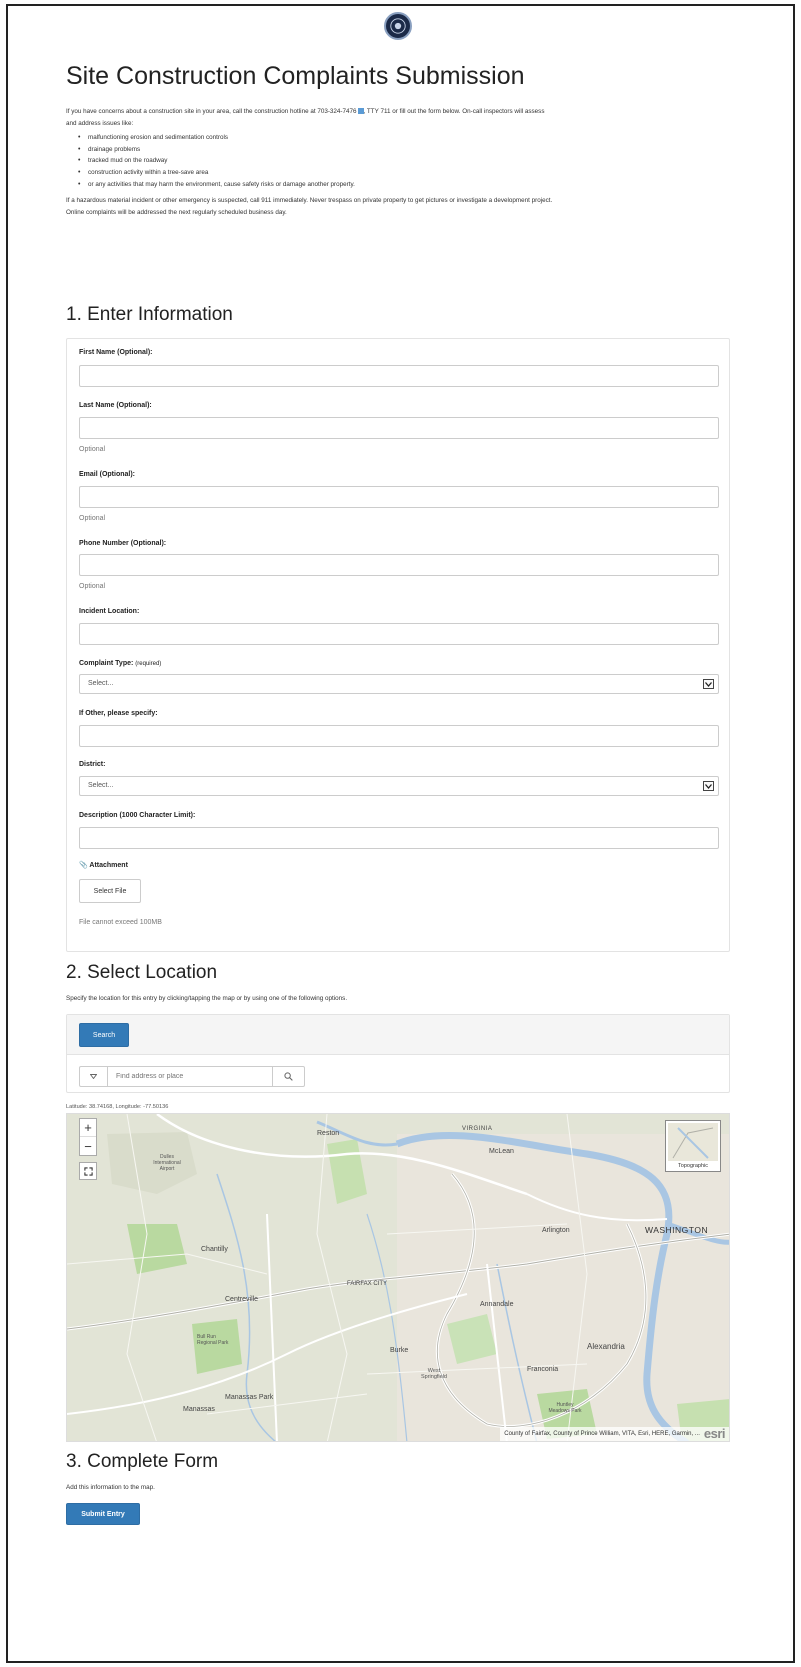 The image size is (801, 1667). I want to click on basemap-thumbnail, so click(693, 1142).